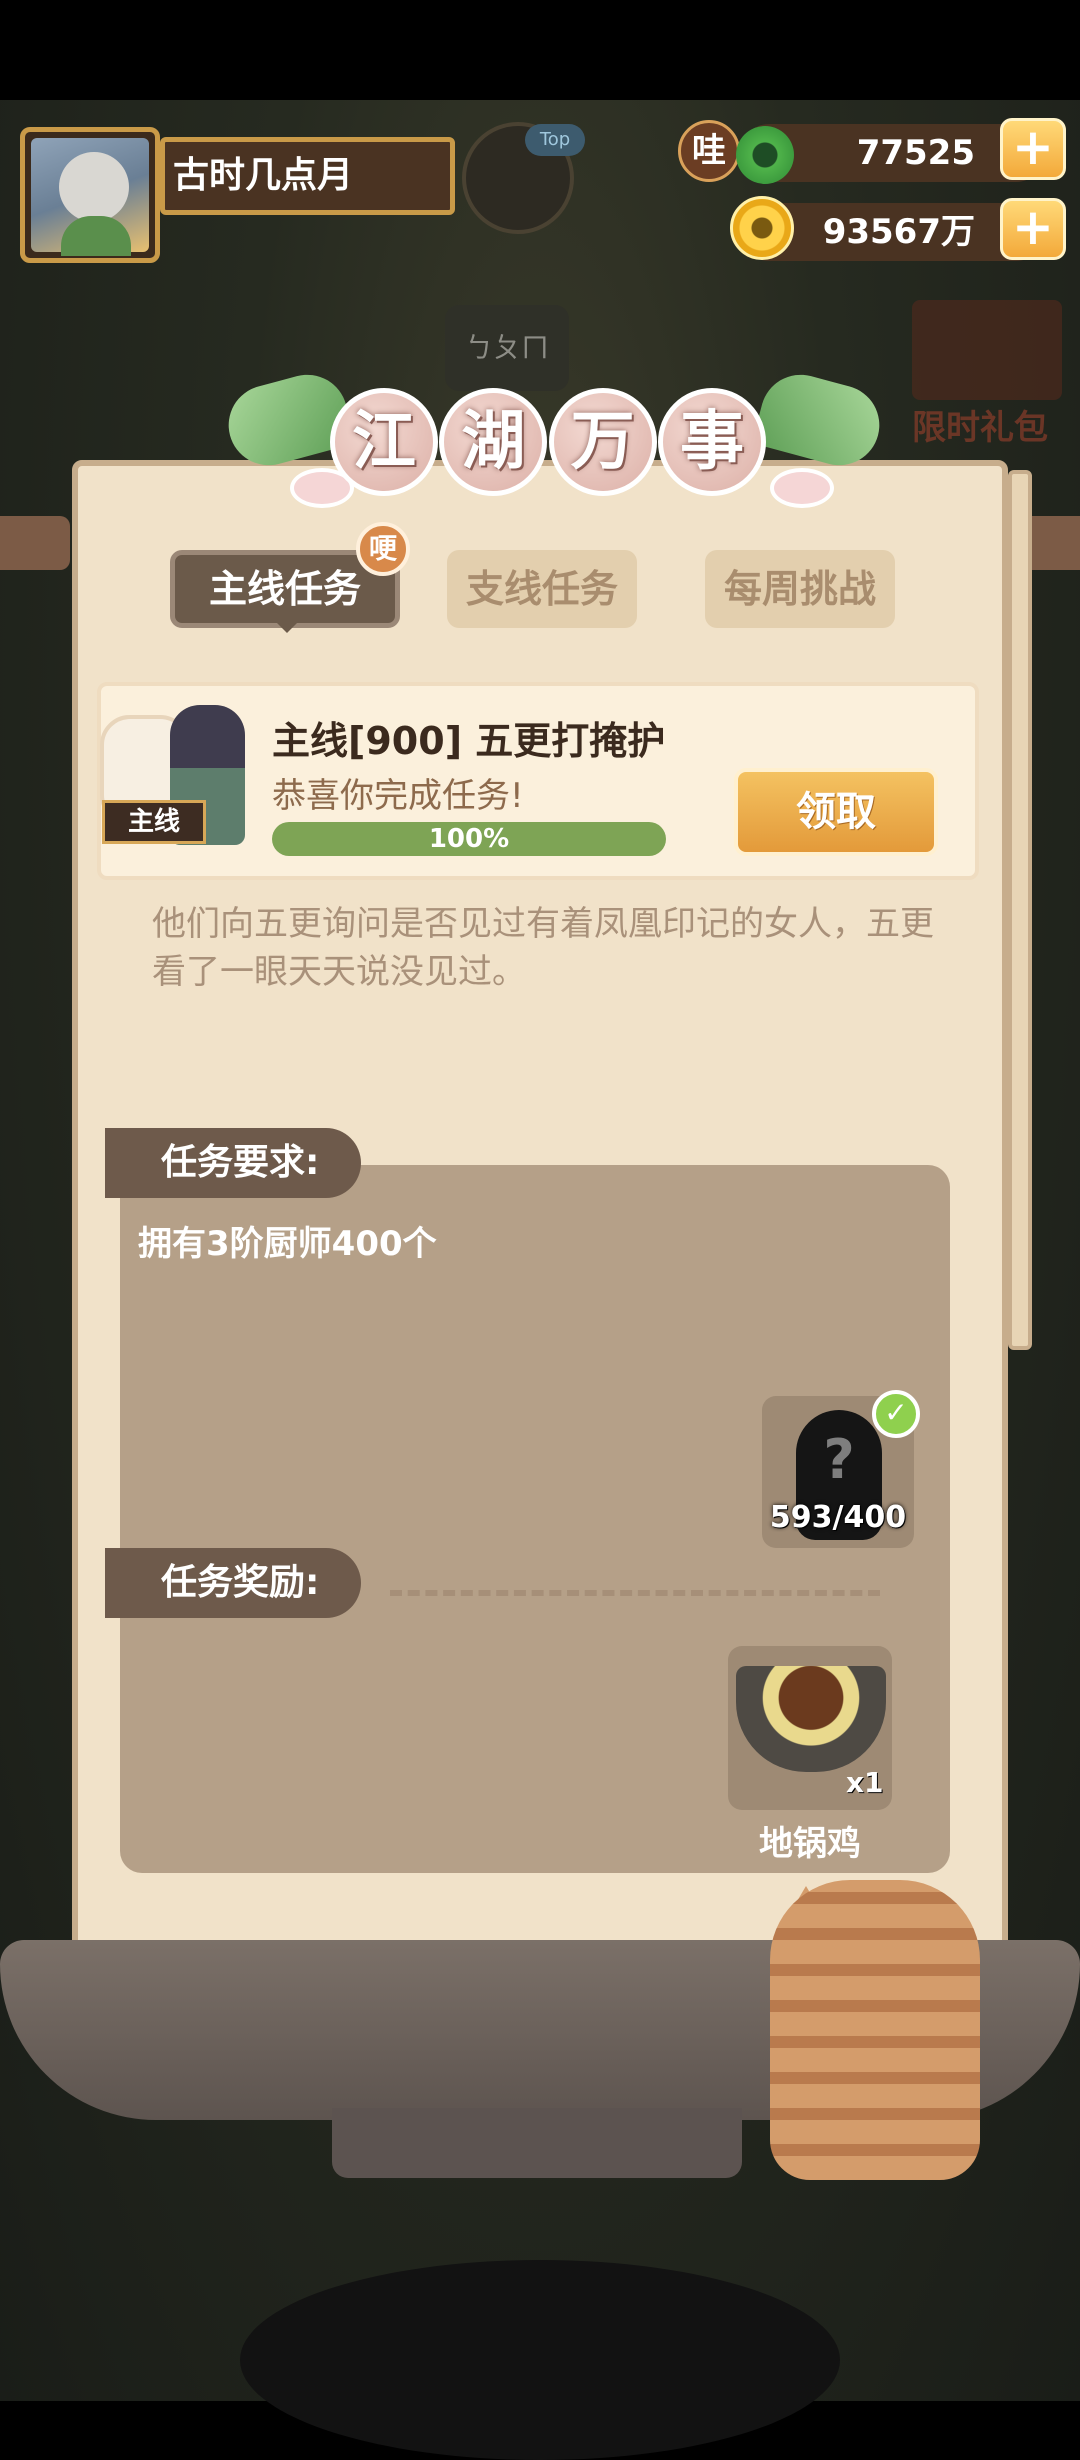 Image resolution: width=1080 pixels, height=2460 pixels. Describe the element at coordinates (507, 348) in the screenshot. I see `background-chip: ㄅㄆㄇ` at that location.